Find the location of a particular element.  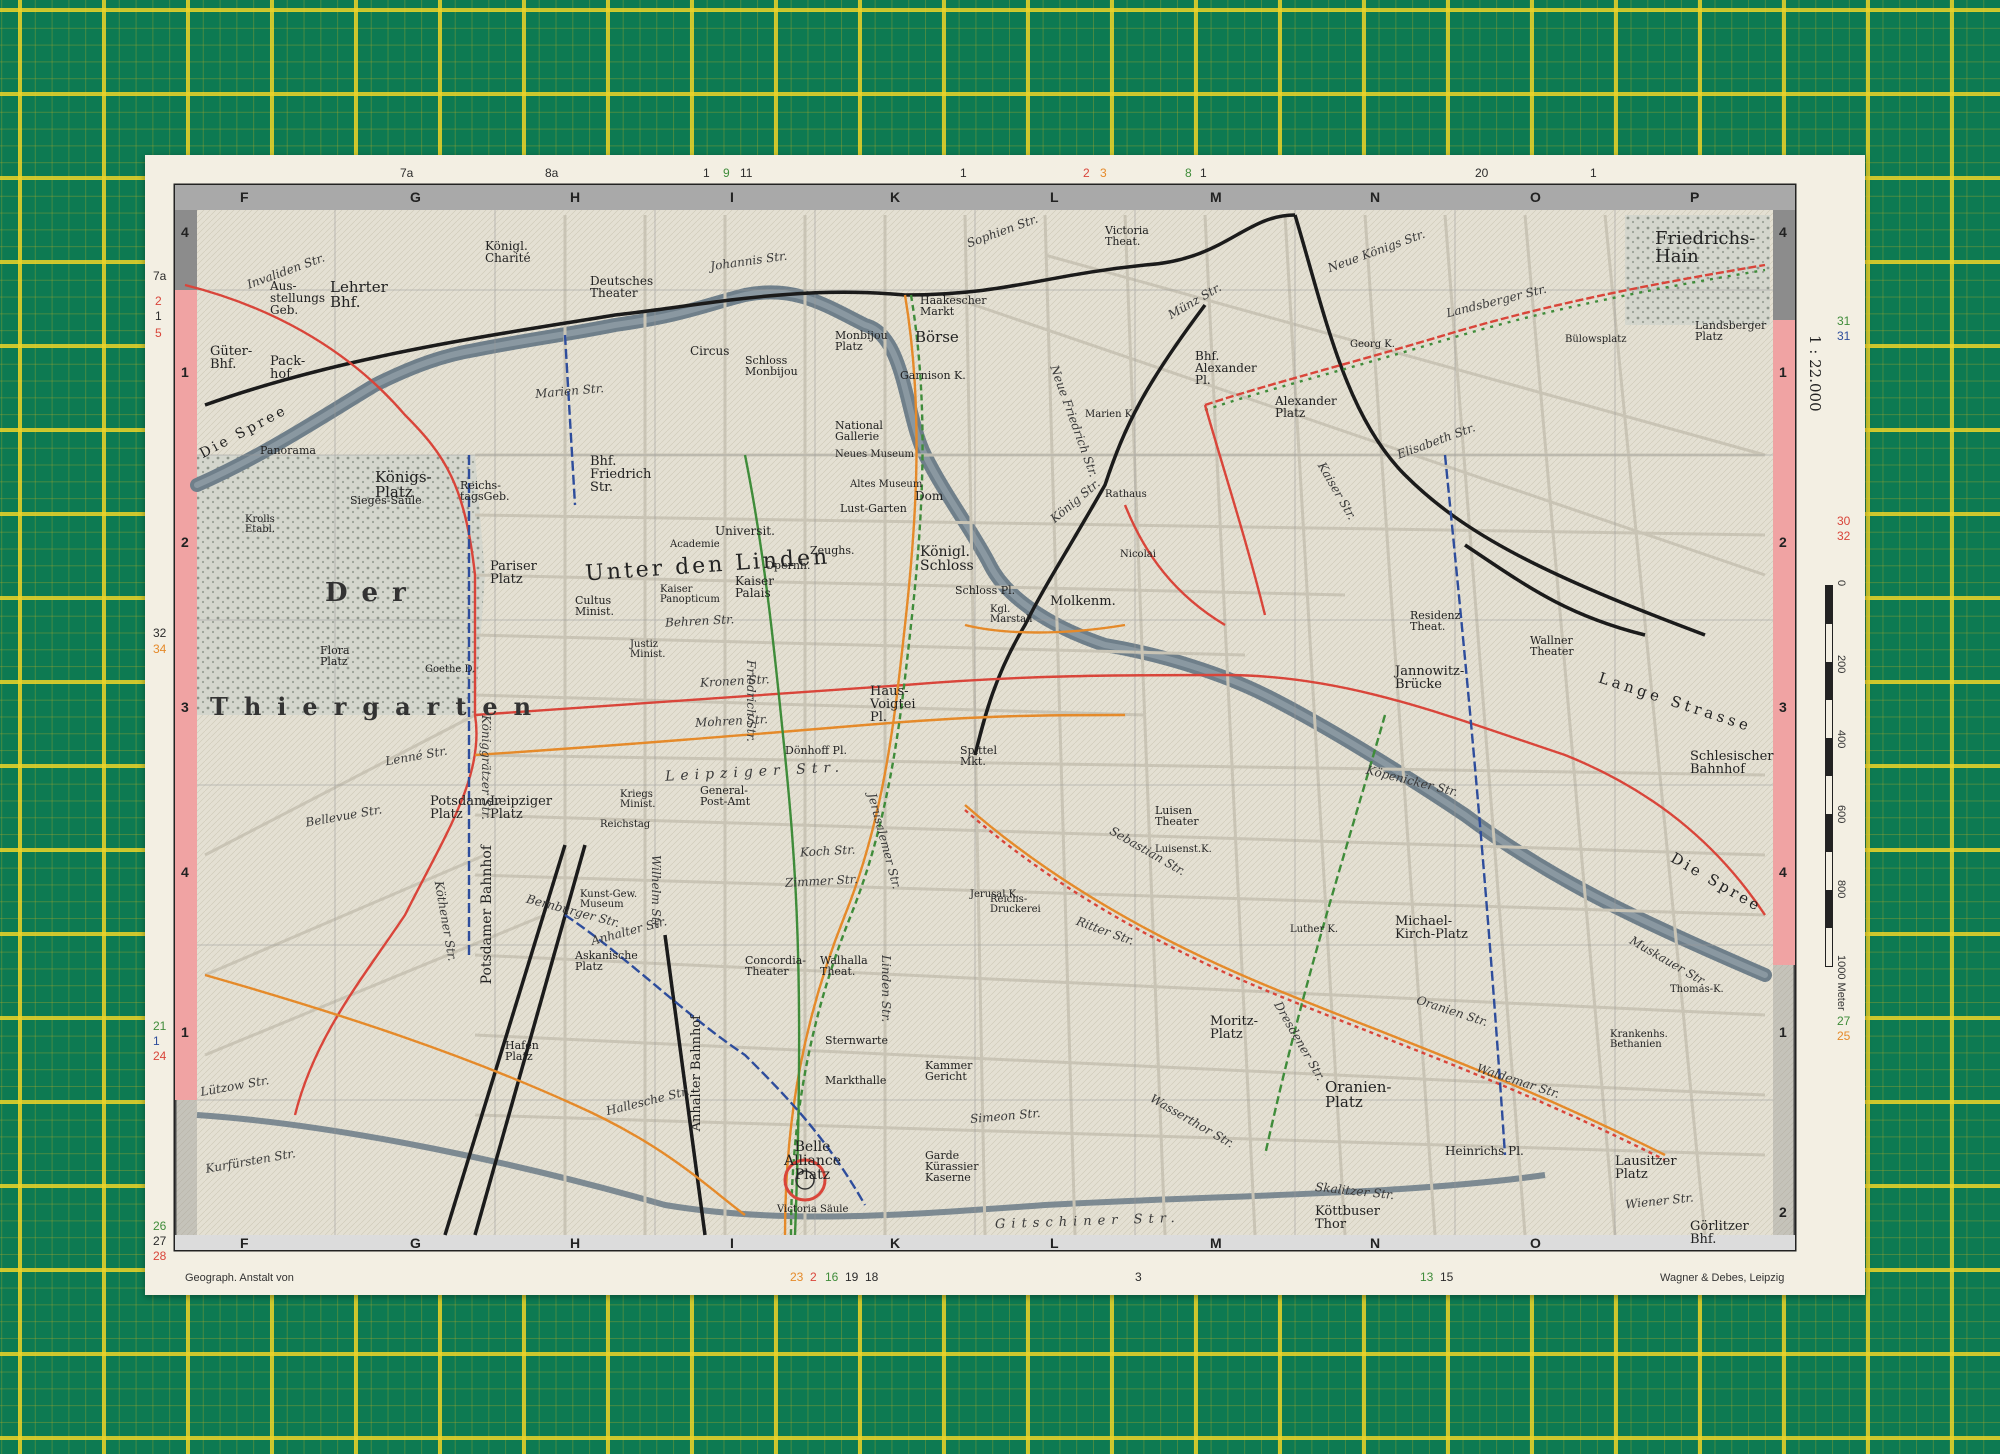

label-kaiser-palais: Kaiser Palais is located at coordinates (754, 587).